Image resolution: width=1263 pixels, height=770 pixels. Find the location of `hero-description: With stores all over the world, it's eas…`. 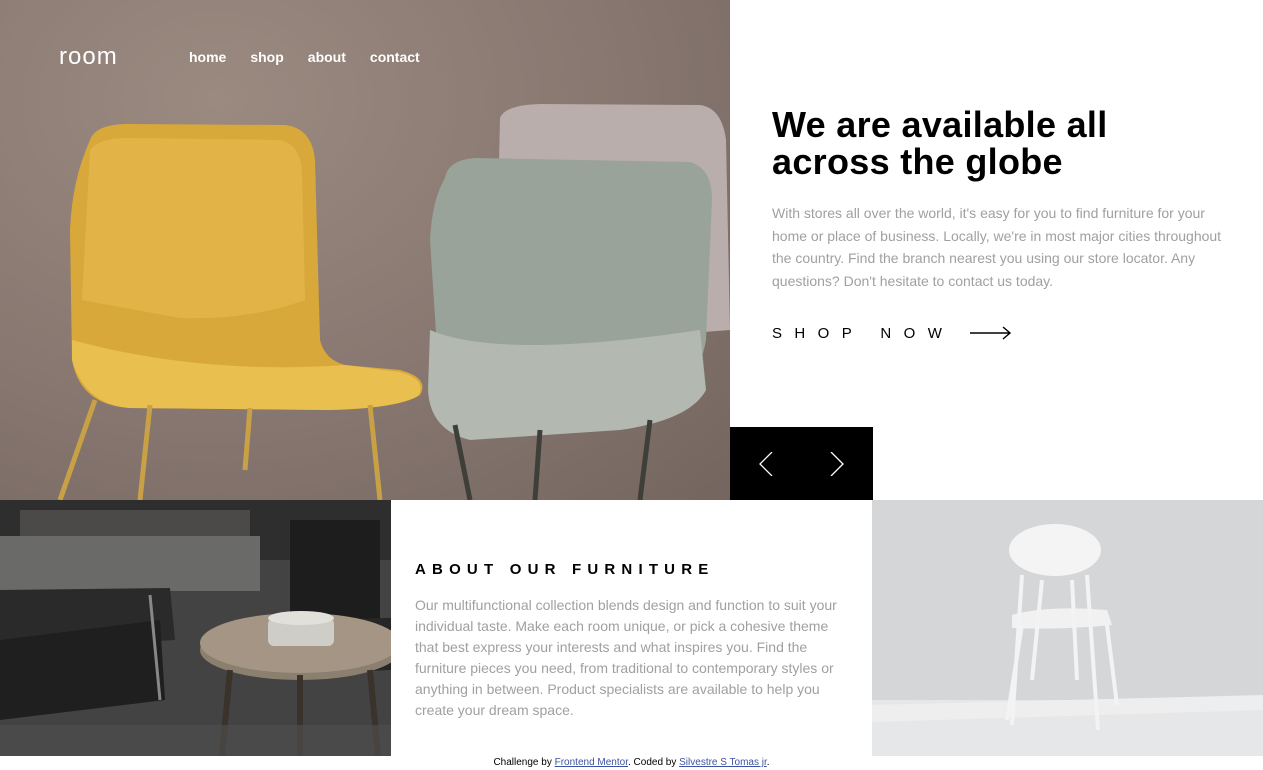

hero-description: With stores all over the world, it's eas… is located at coordinates (997, 247).